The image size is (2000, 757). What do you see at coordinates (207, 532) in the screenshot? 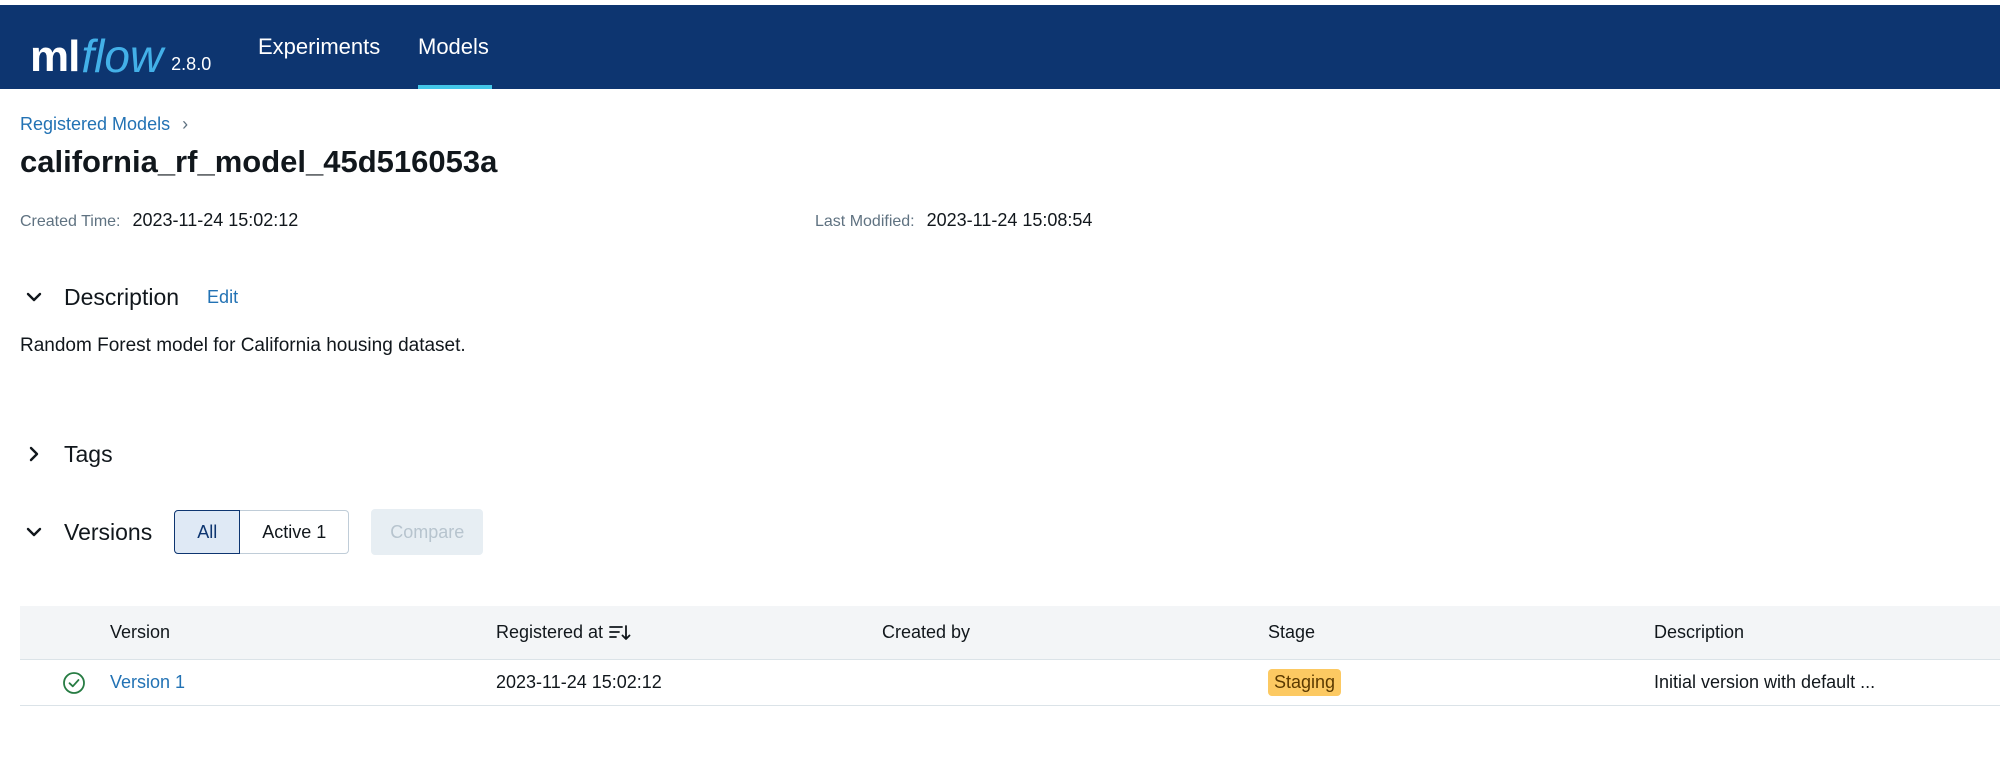
I see `filter-all-button: All` at bounding box center [207, 532].